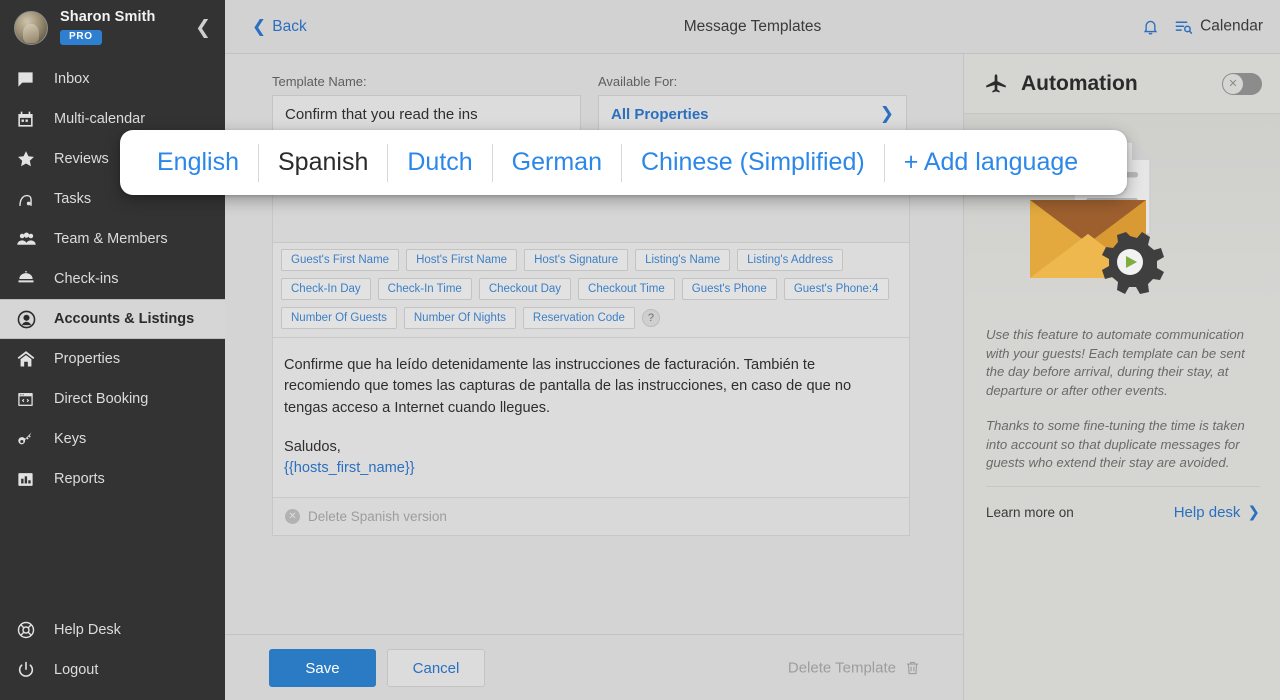 The height and width of the screenshot is (700, 1280). I want to click on merge-tag: Number Of Nights, so click(459, 318).